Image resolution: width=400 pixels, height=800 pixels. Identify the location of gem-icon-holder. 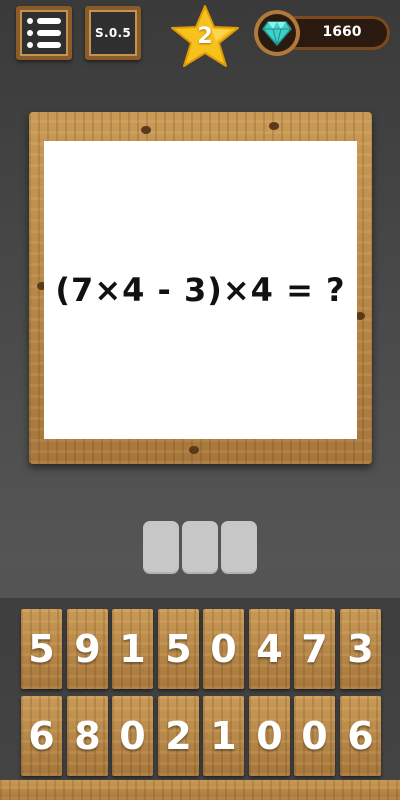
(277, 33).